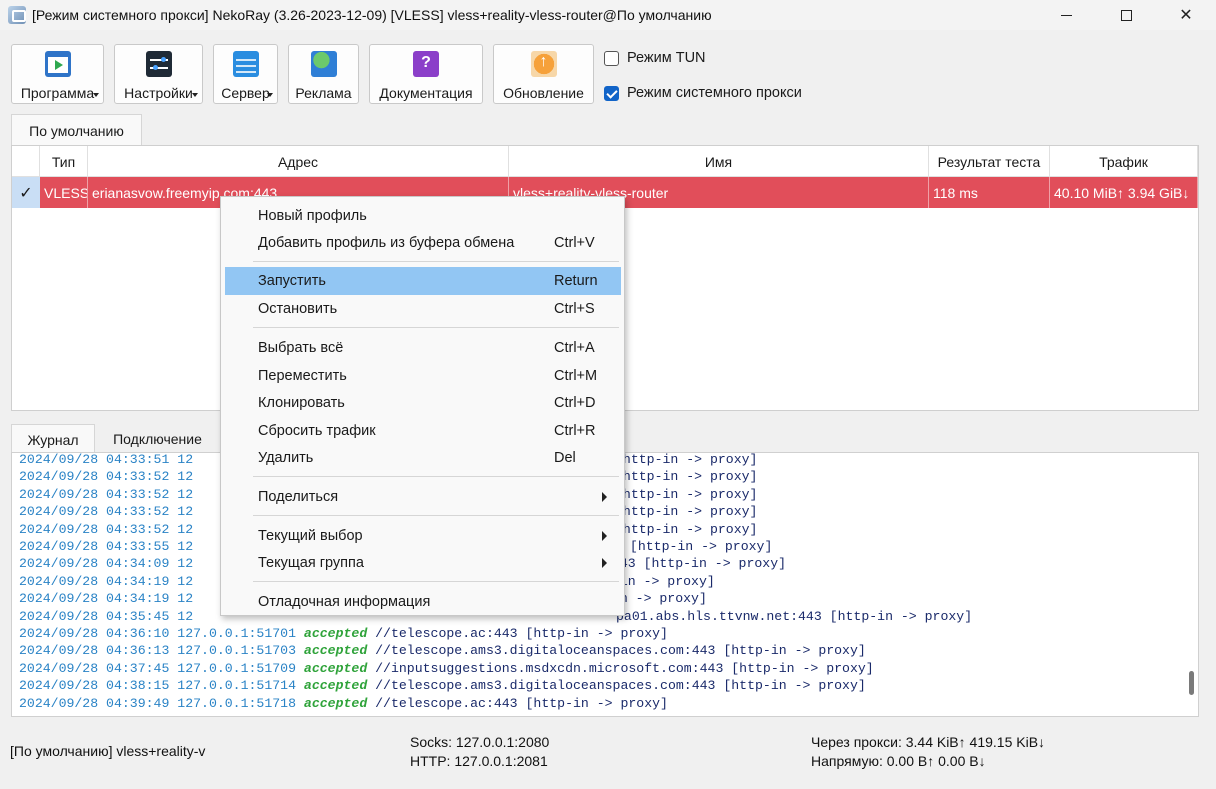  I want to click on log-timestamp: 2024/09/28 04:36:10, so click(94, 634).